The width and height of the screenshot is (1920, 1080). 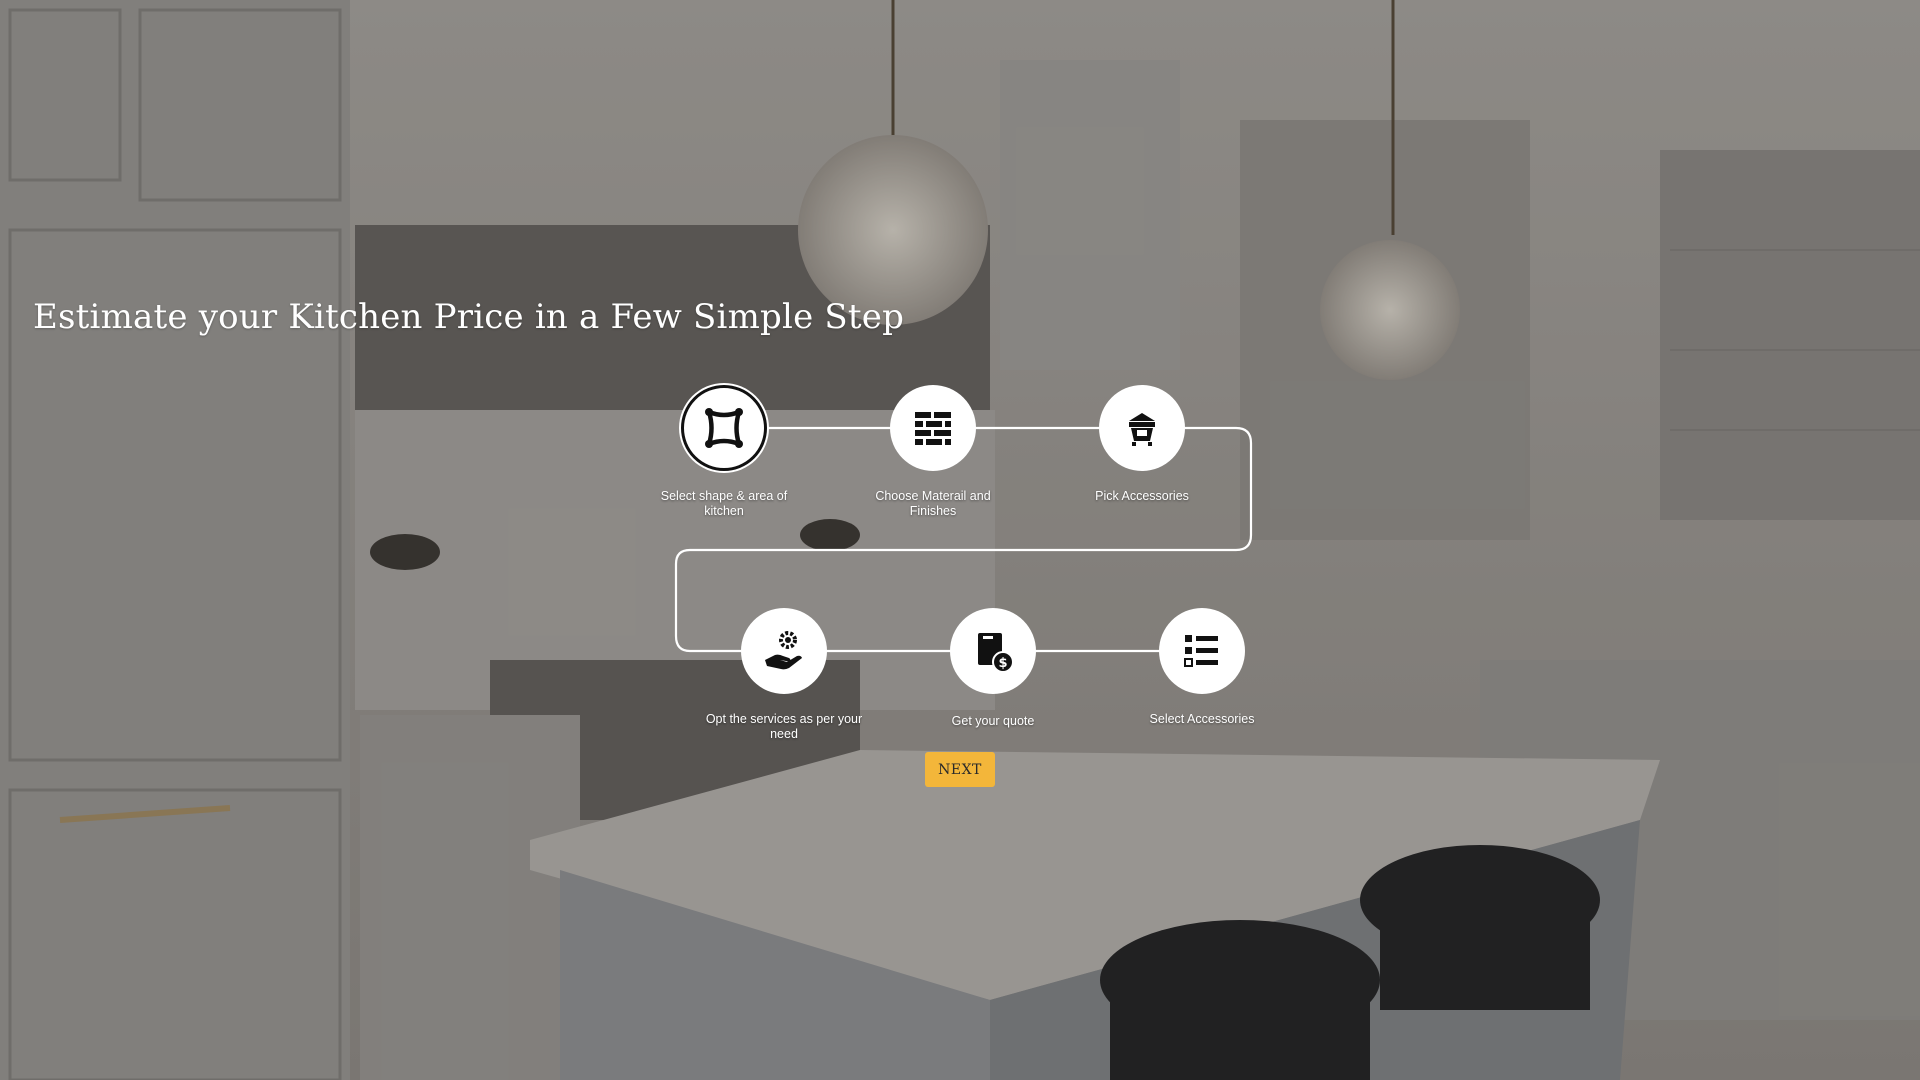 I want to click on step-label: Choose Materail and Finishes, so click(x=933, y=503).